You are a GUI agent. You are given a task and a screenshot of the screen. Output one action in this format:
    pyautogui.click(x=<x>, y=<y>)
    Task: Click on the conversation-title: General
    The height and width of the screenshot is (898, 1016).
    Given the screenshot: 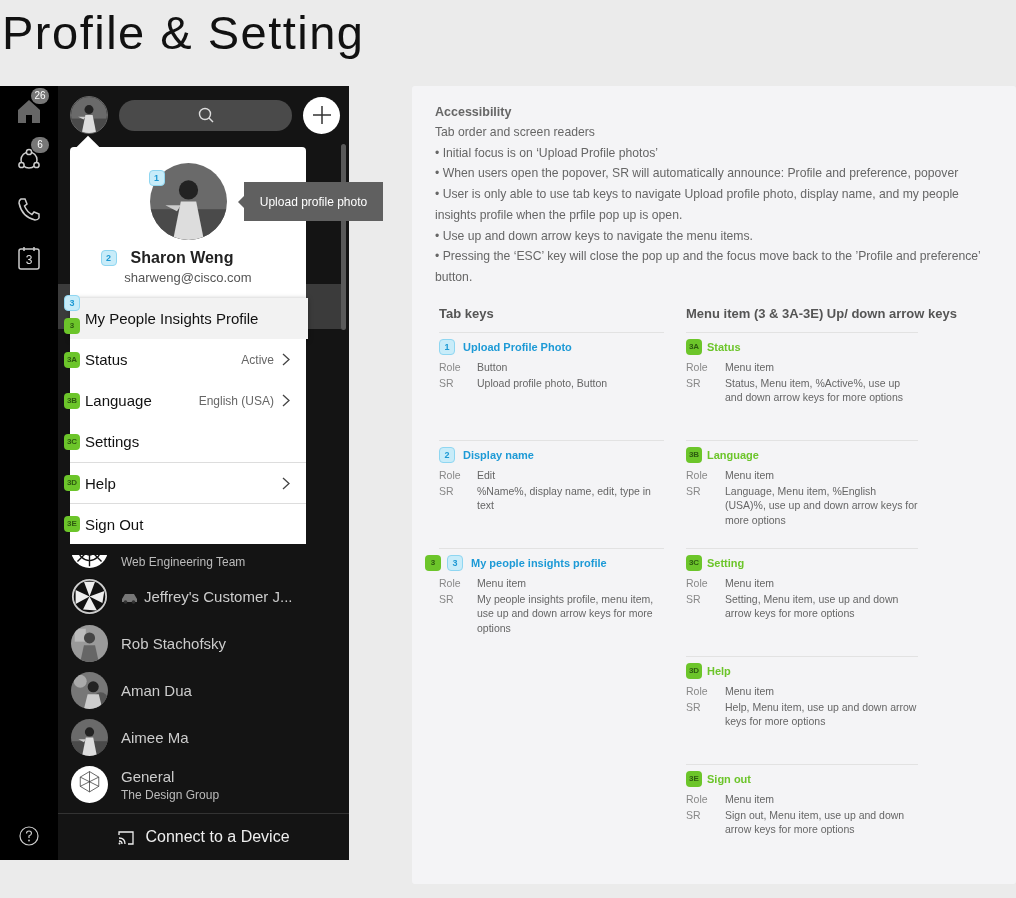 What is the action you would take?
    pyautogui.click(x=148, y=776)
    